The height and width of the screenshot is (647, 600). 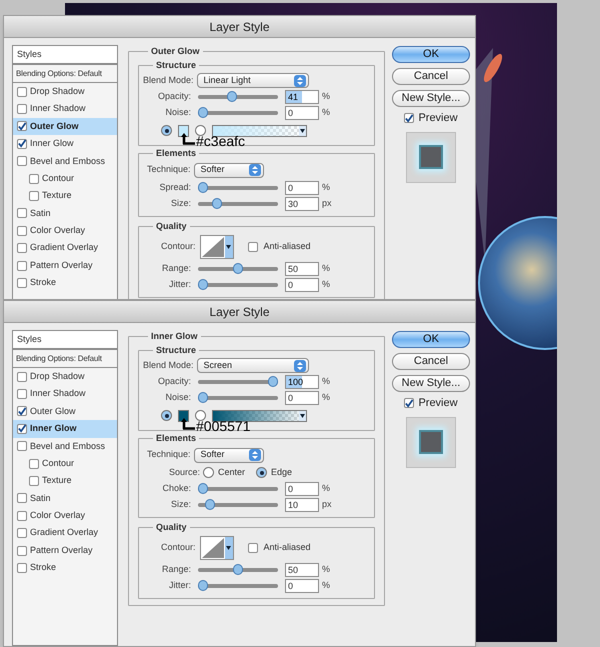 I want to click on blend-mode-dropdown: Linear Light, so click(x=252, y=80).